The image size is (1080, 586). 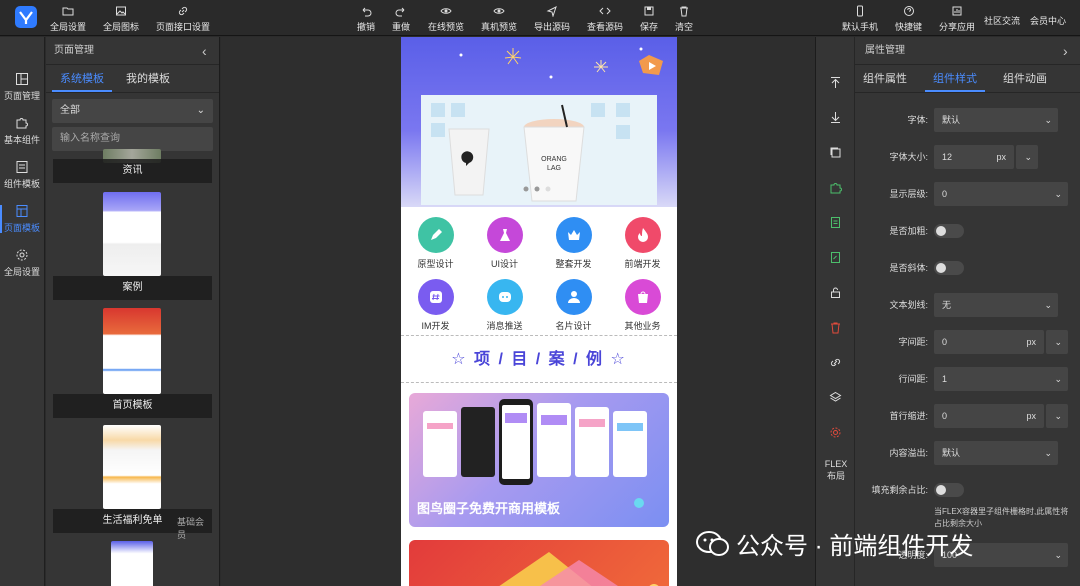 I want to click on online-preview-button: 在线预览, so click(x=446, y=19).